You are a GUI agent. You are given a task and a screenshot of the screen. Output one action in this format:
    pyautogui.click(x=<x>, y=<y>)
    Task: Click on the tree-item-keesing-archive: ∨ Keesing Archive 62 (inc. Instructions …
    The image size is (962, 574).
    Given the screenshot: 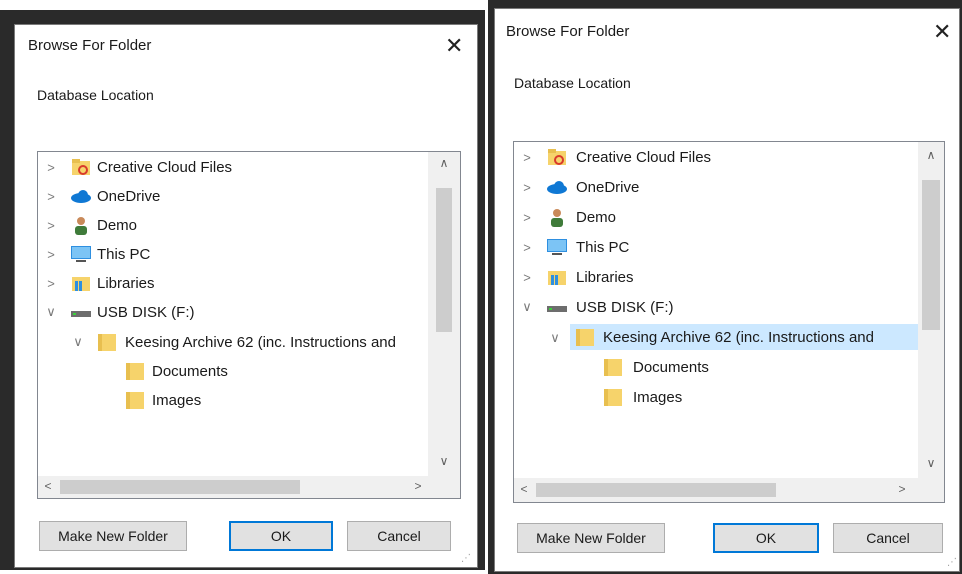 What is the action you would take?
    pyautogui.click(x=234, y=342)
    